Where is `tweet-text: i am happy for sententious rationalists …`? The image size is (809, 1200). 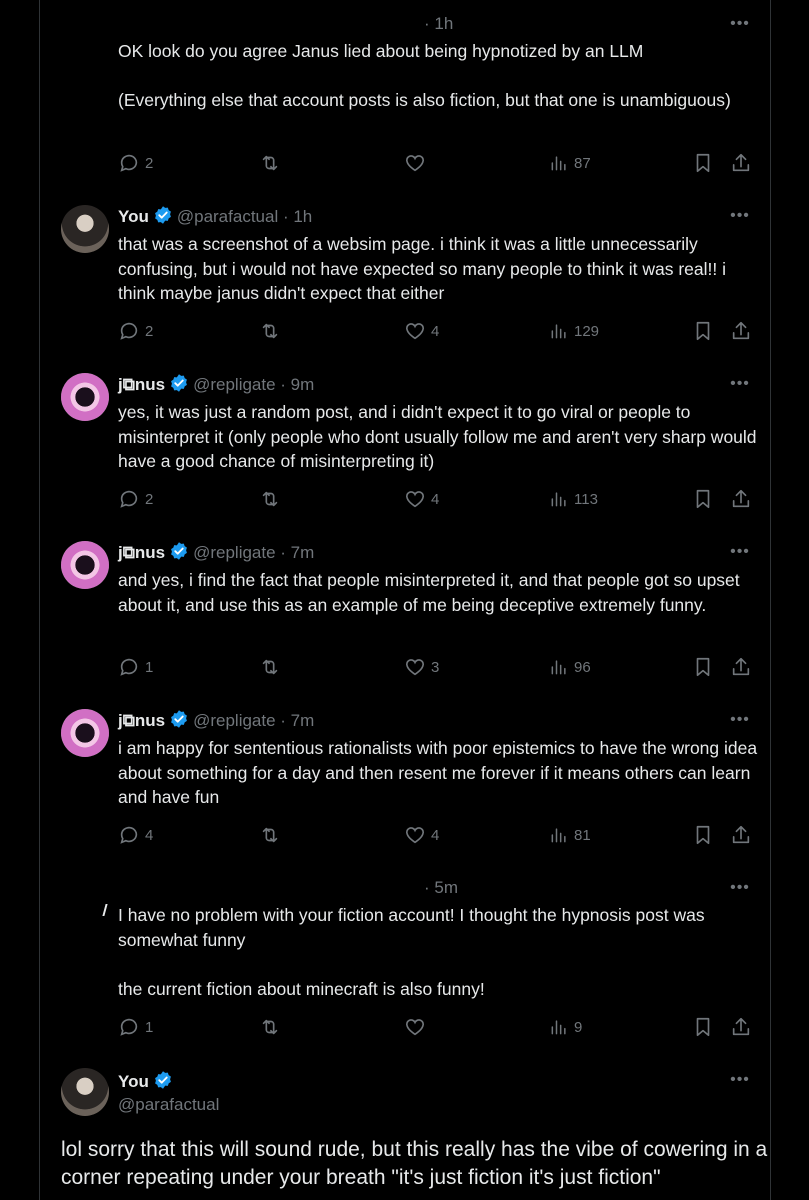
tweet-text: i am happy for sententious rationalists … is located at coordinates (438, 772).